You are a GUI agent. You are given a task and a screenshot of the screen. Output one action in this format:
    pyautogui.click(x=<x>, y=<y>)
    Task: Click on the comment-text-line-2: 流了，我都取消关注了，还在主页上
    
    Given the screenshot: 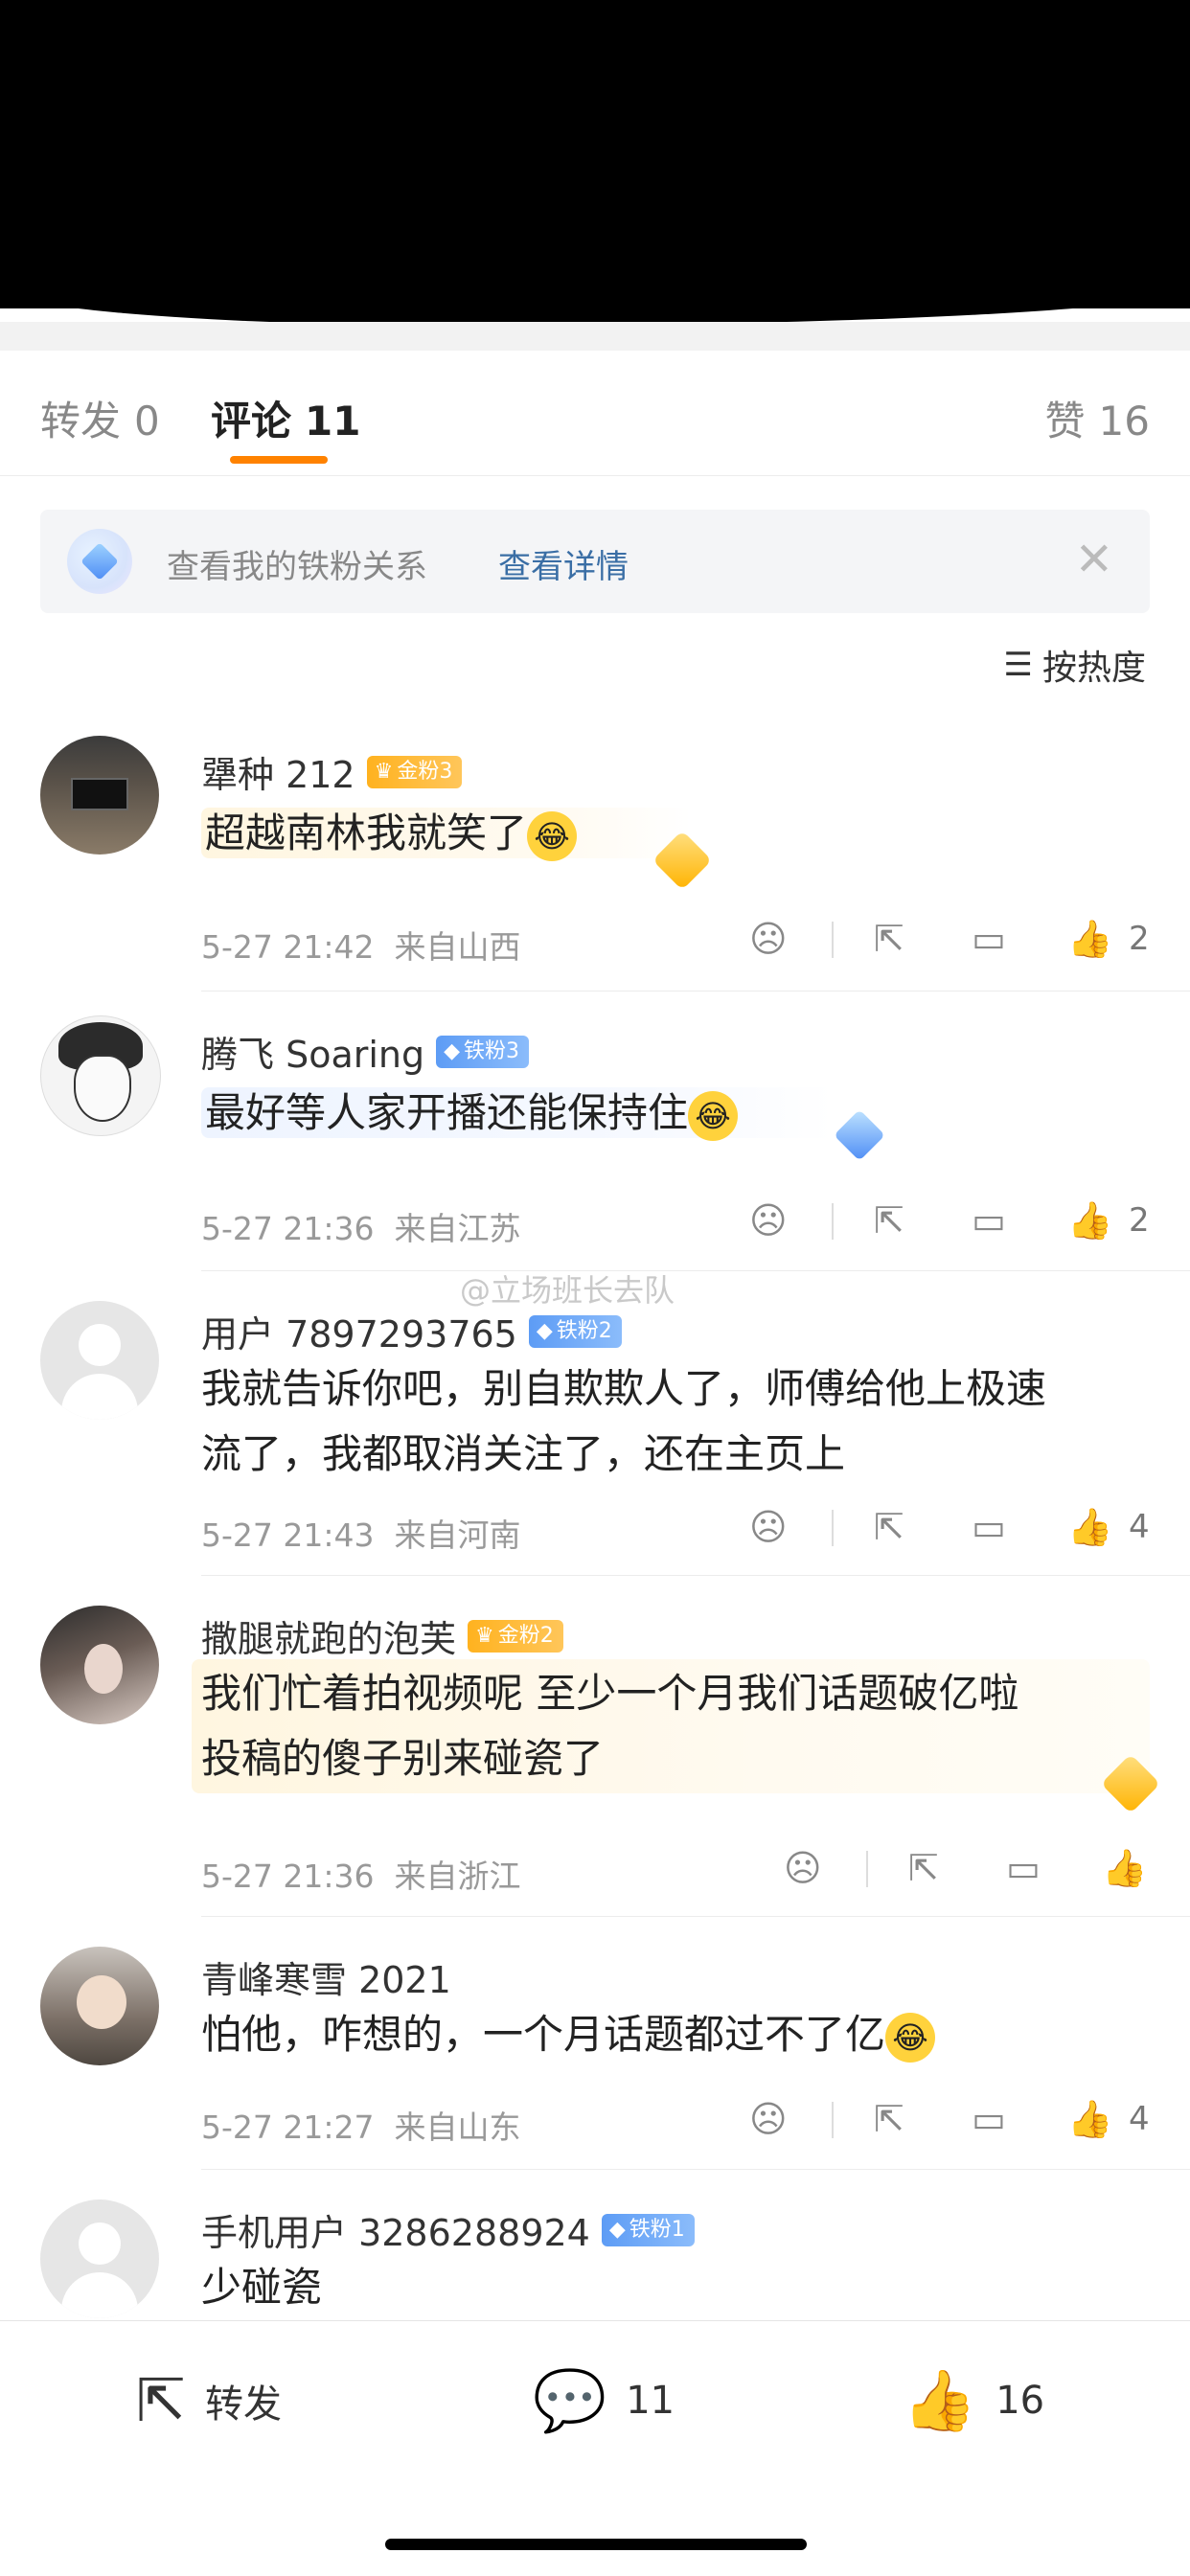 What is the action you would take?
    pyautogui.click(x=524, y=1454)
    